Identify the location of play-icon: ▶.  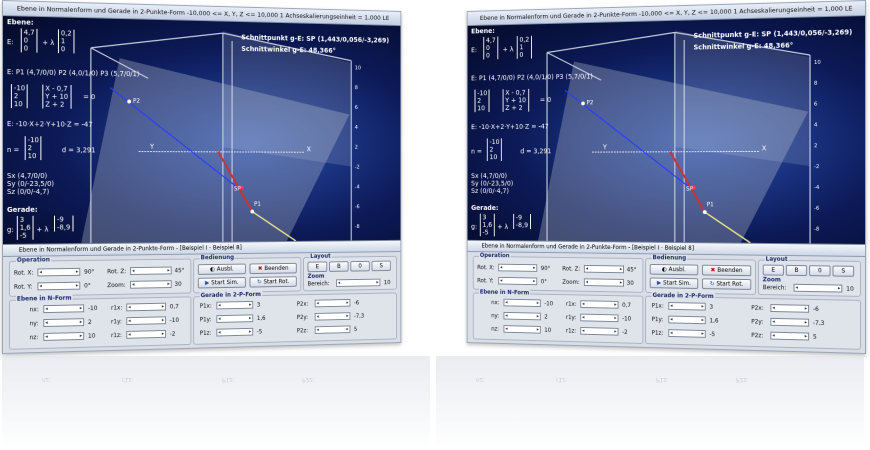
(207, 283).